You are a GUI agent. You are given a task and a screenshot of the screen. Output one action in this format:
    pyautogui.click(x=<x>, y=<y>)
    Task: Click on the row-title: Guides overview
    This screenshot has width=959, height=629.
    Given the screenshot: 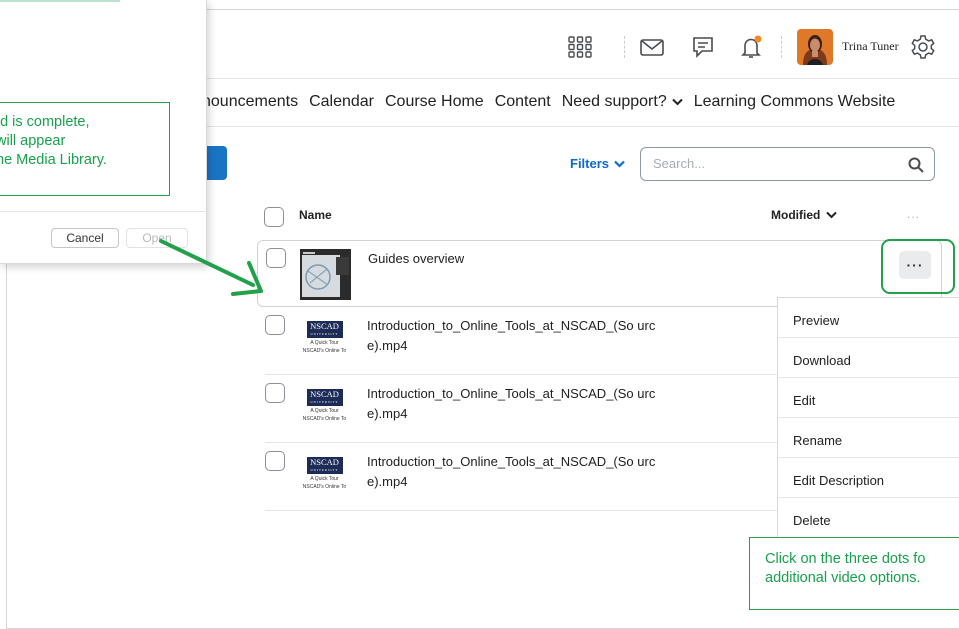 What is the action you would take?
    pyautogui.click(x=518, y=259)
    